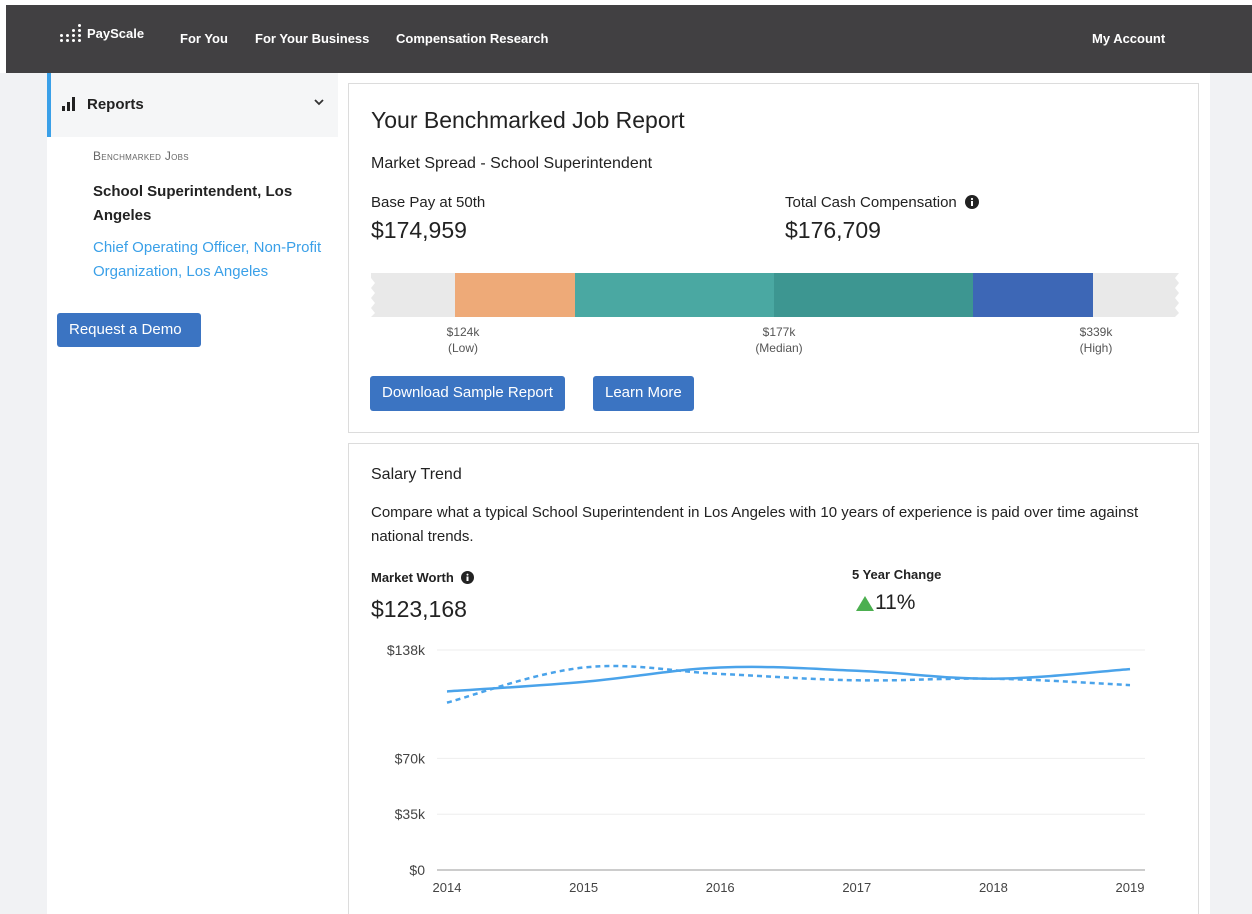  What do you see at coordinates (447, 887) in the screenshot?
I see `x-tick-label: 2014` at bounding box center [447, 887].